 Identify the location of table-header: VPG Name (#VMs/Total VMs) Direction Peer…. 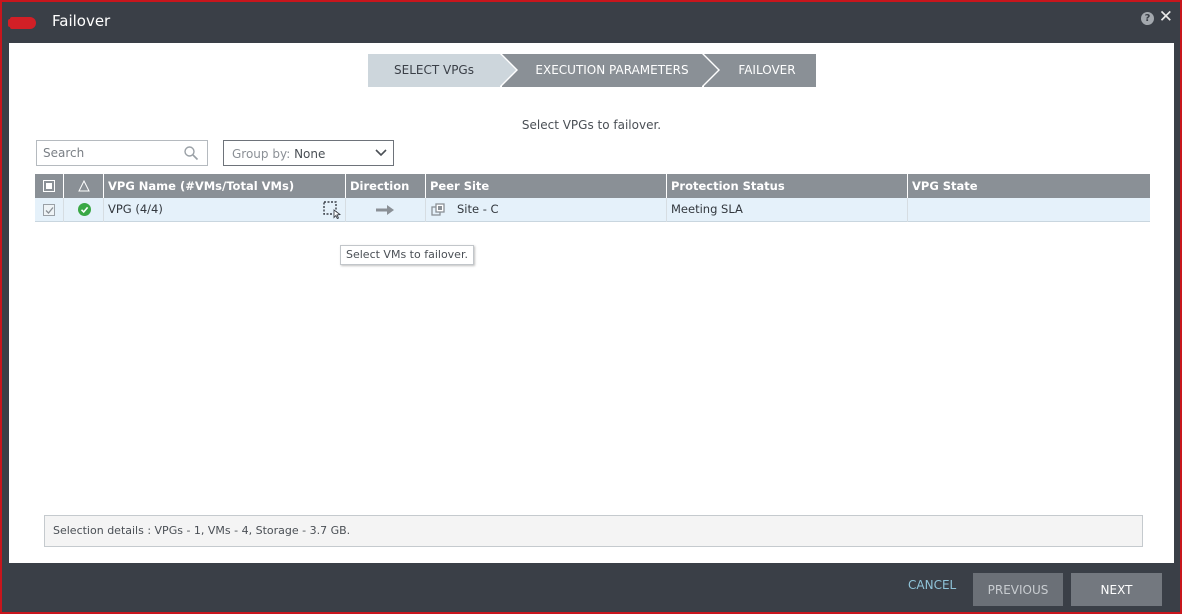
(592, 186).